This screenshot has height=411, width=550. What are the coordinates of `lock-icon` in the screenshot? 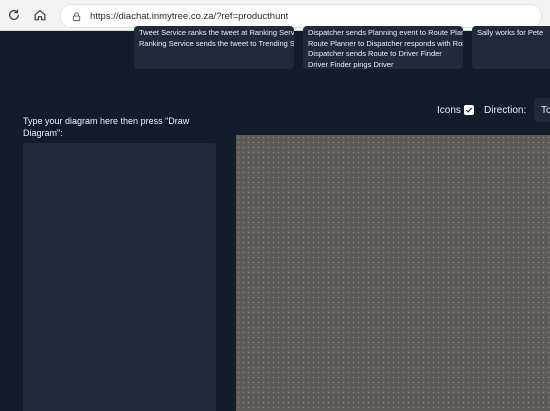 It's located at (76, 16).